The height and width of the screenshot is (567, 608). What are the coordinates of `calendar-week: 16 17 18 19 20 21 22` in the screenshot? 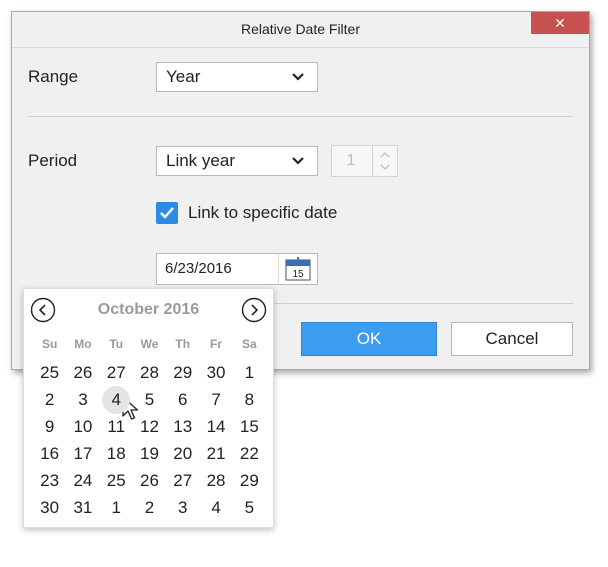 It's located at (149, 453).